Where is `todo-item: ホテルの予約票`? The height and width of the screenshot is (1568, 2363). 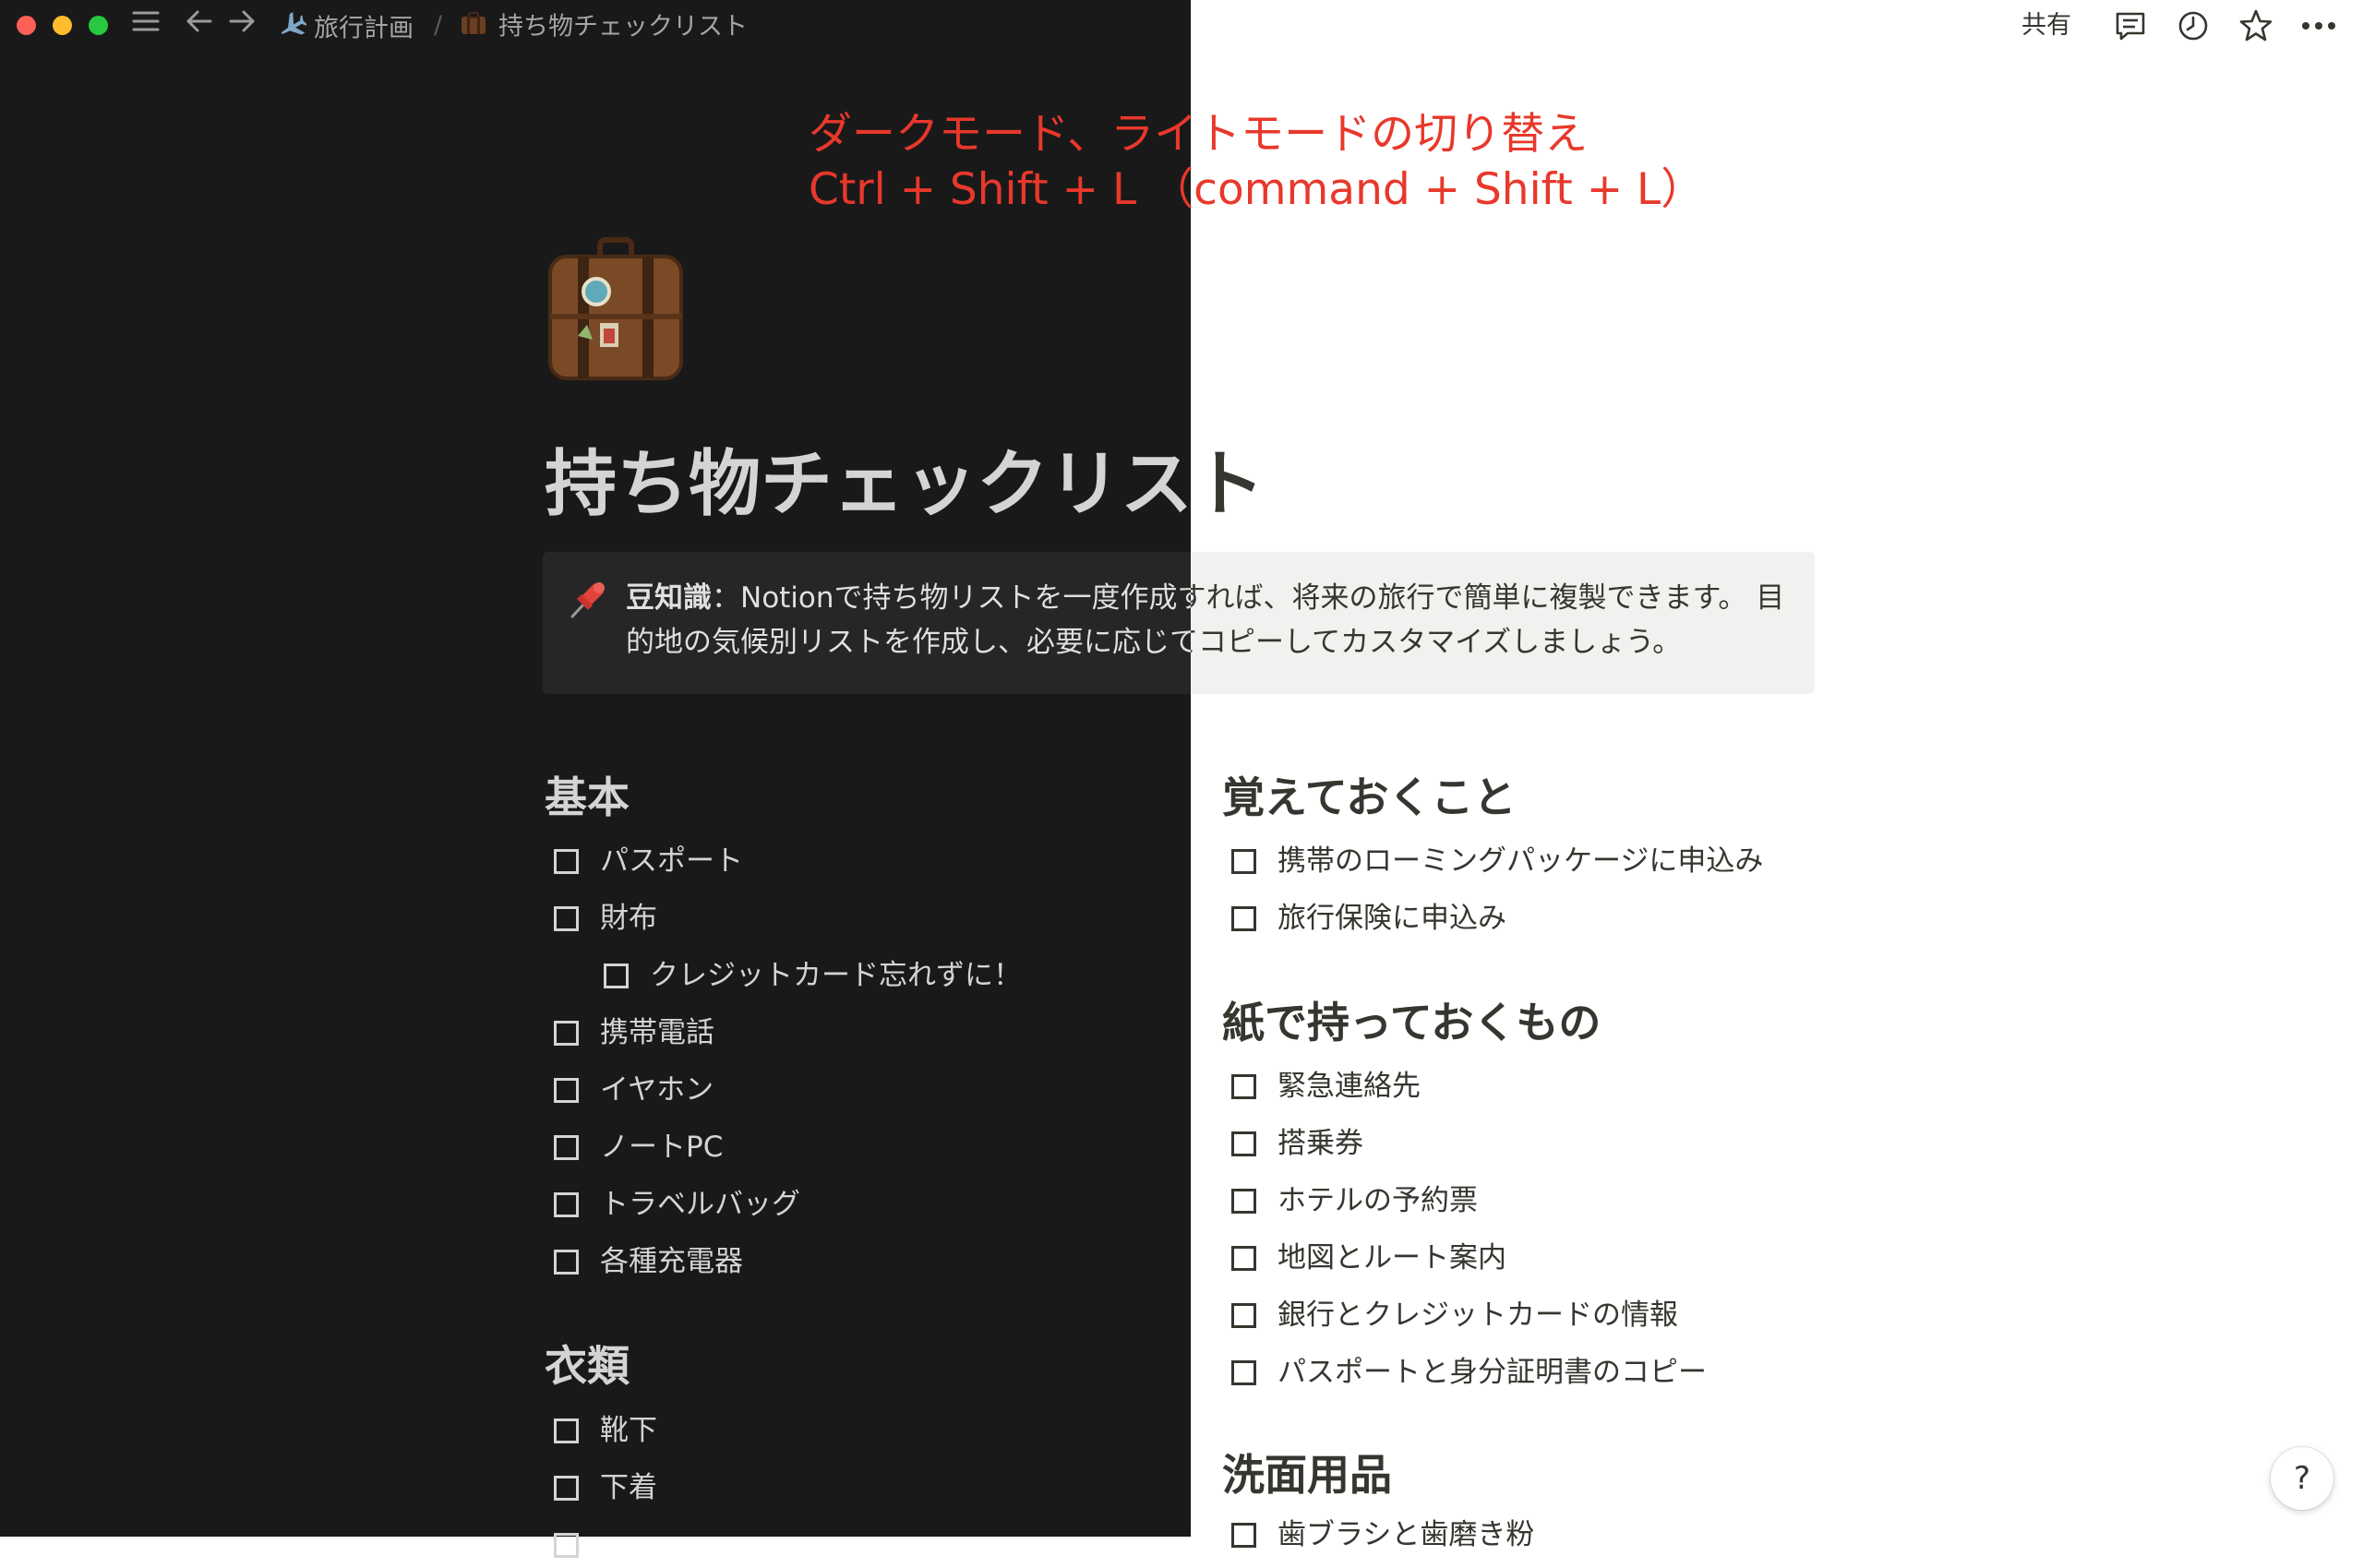 todo-item: ホテルの予約票 is located at coordinates (1354, 1201).